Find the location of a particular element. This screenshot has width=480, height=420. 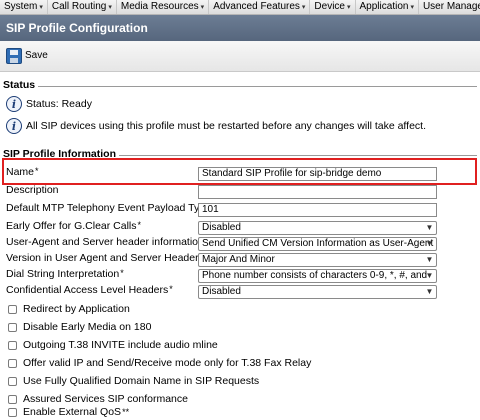

external-qos-option: Enable External QoS ** is located at coordinates (68, 412).